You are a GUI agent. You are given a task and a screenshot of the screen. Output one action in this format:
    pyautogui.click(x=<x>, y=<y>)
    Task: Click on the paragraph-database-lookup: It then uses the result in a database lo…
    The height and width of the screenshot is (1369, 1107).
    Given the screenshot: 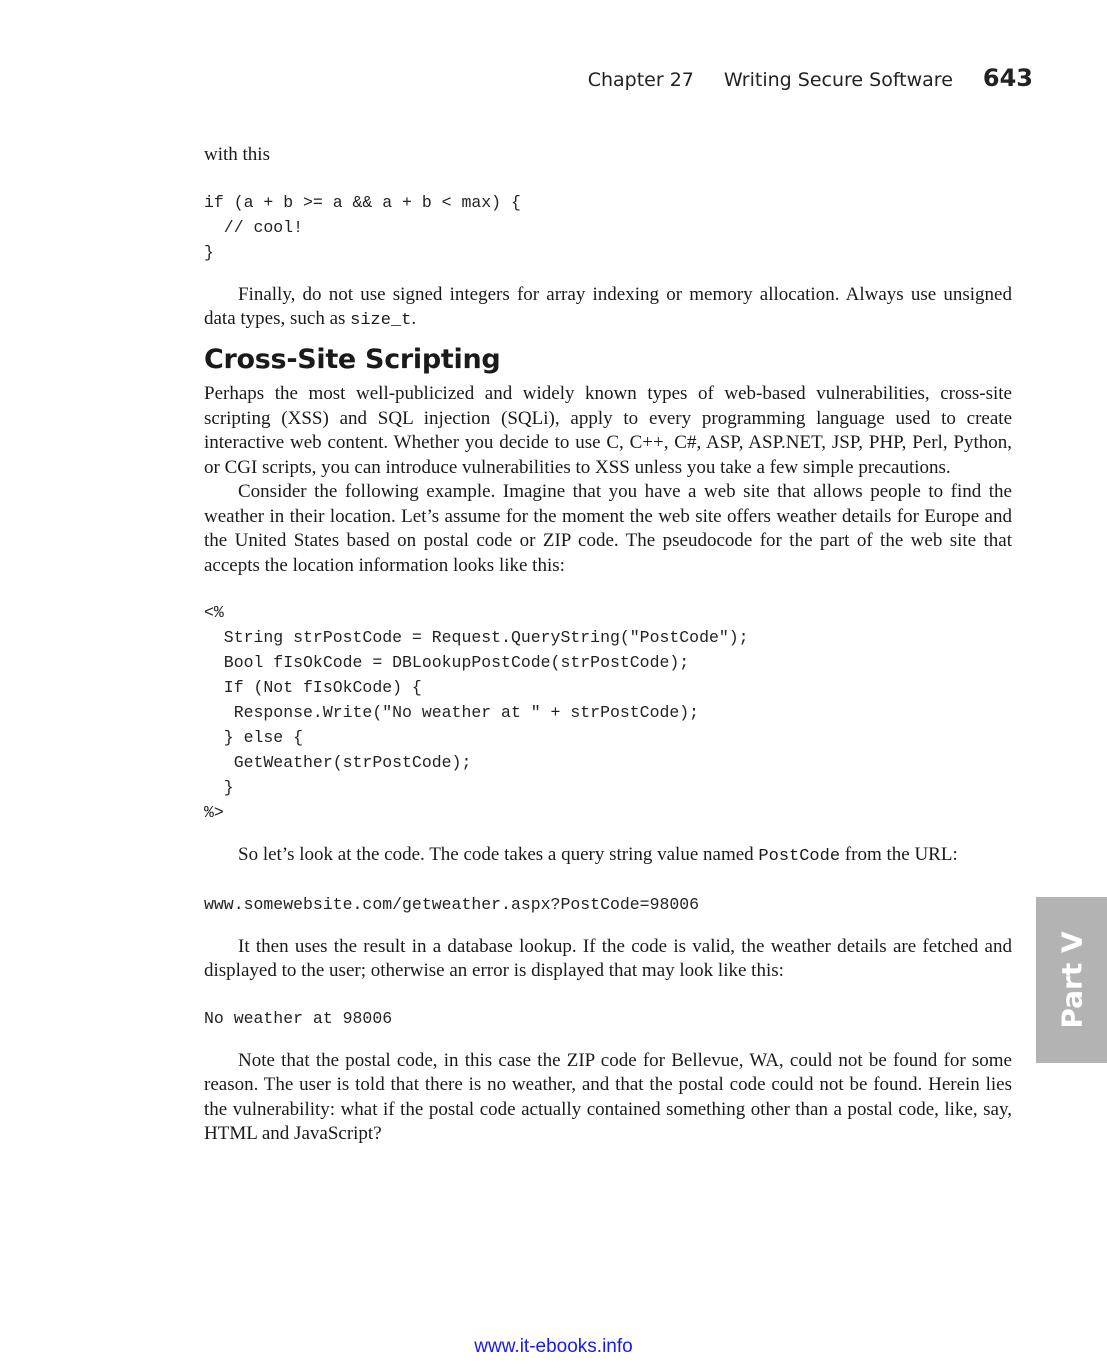 What is the action you would take?
    pyautogui.click(x=608, y=958)
    